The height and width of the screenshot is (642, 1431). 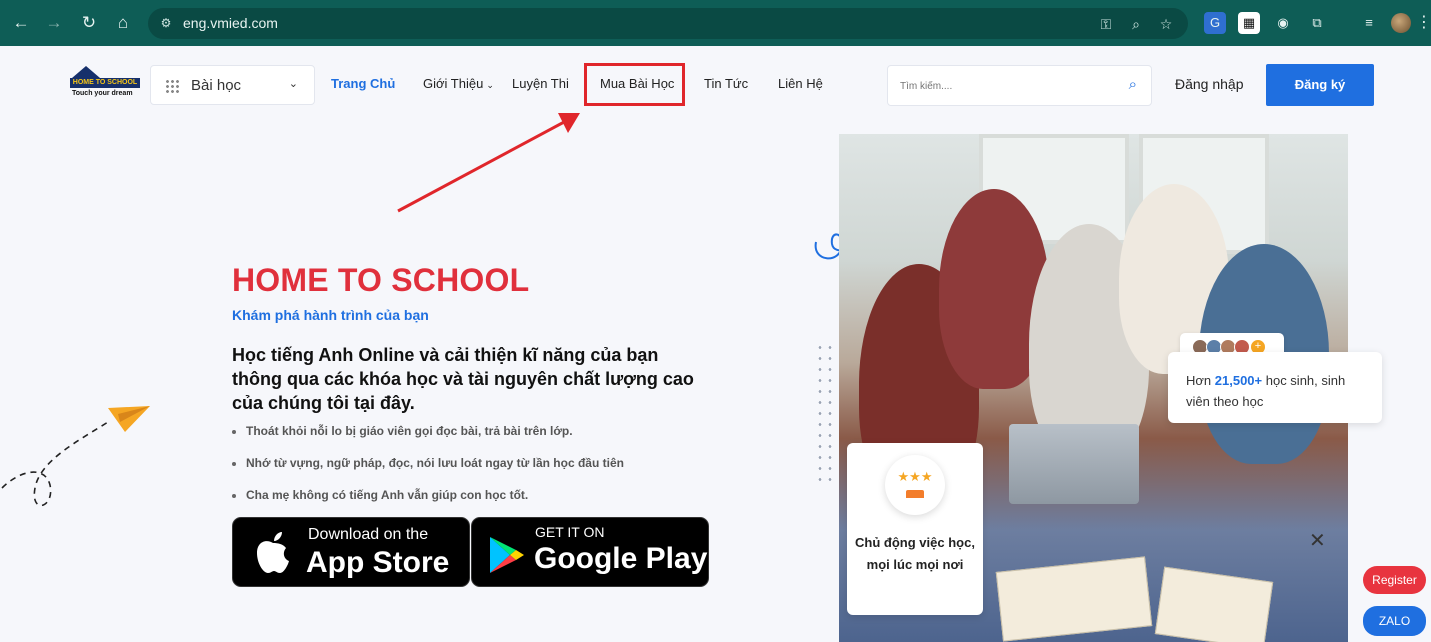 I want to click on google-play-icon, so click(x=507, y=555).